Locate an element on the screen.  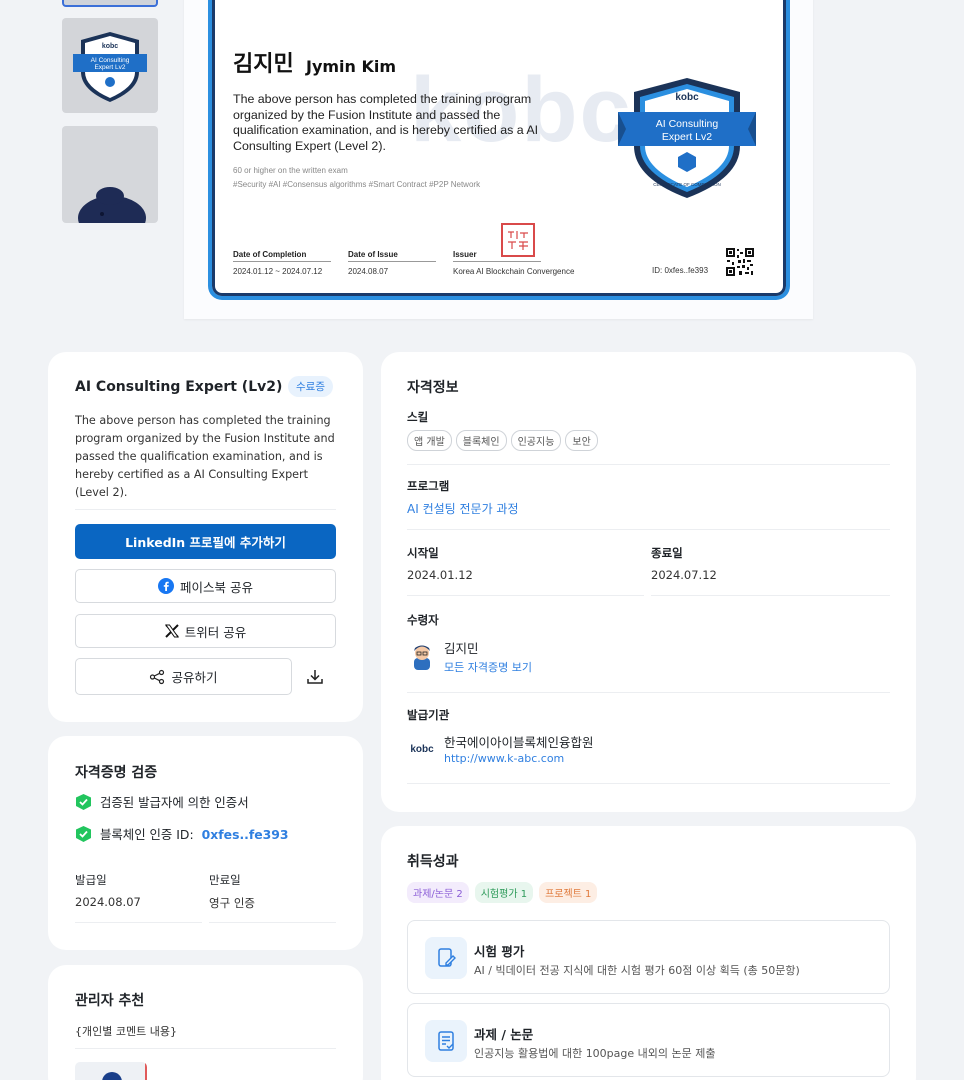
twitter-share-label: 트위터 공유 is located at coordinates (215, 632).